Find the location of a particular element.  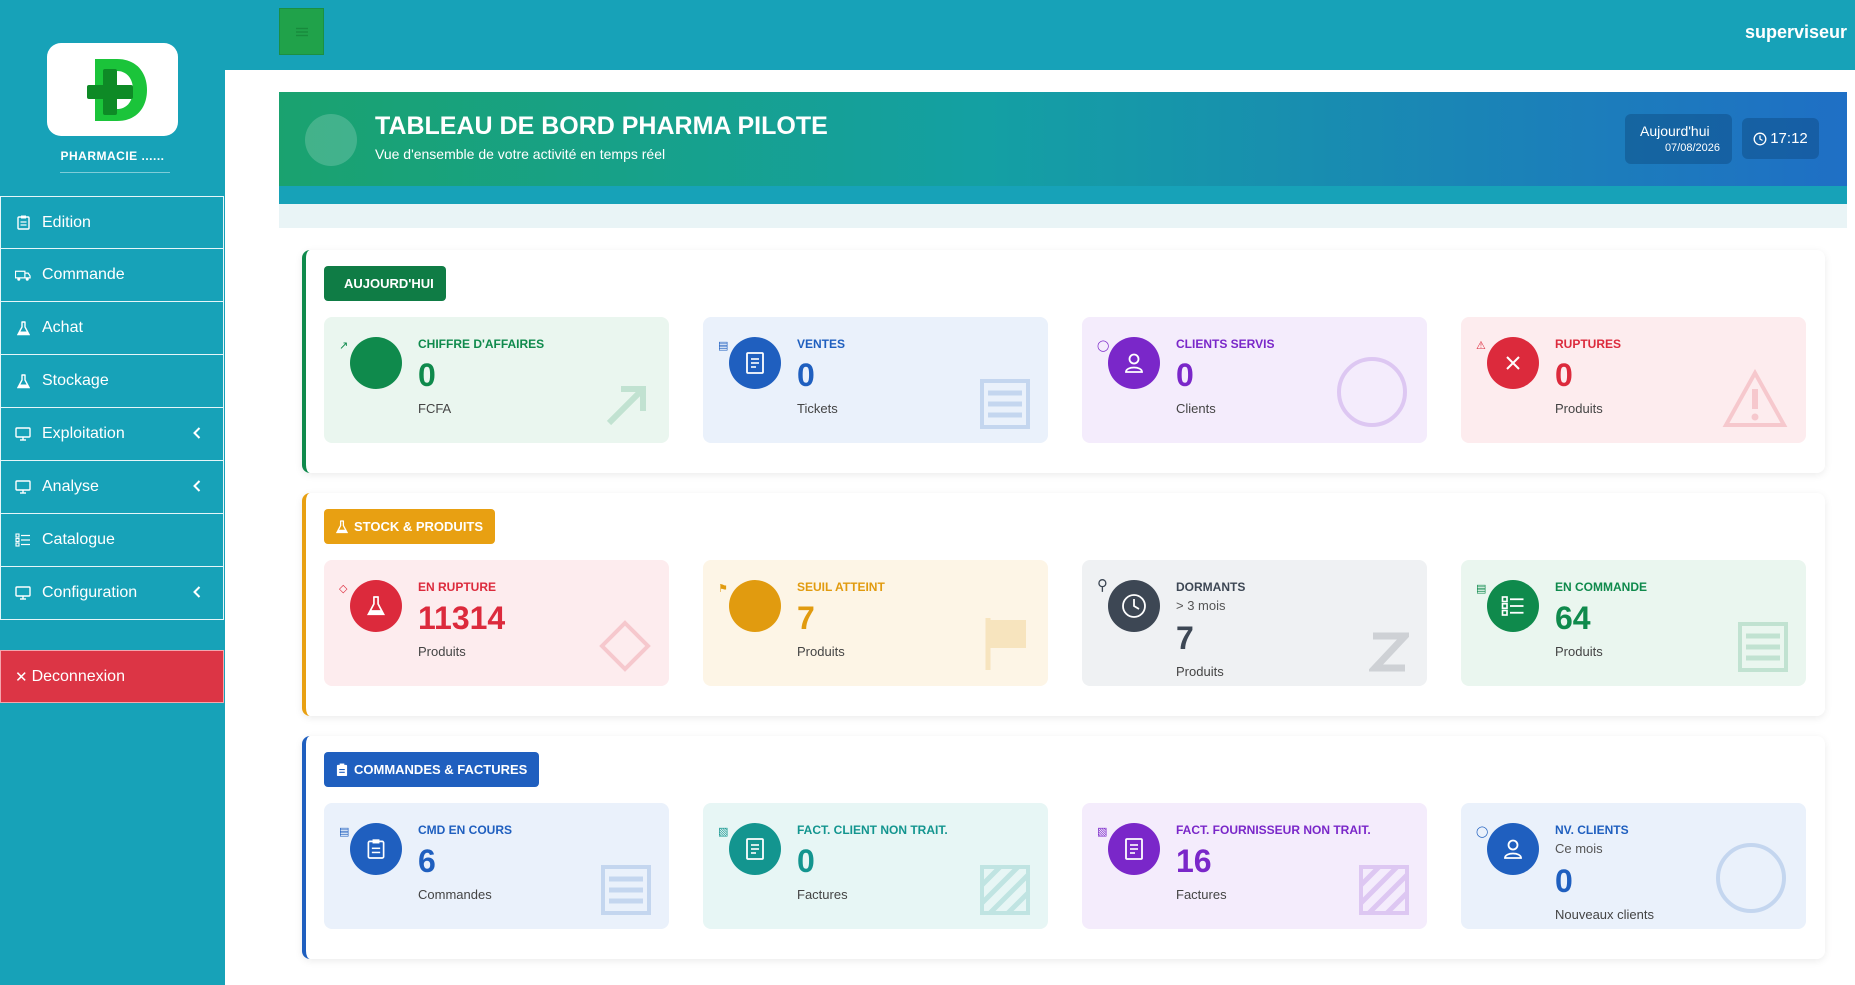

card-title: FACT. CLIENT NON TRAIT. is located at coordinates (872, 830).